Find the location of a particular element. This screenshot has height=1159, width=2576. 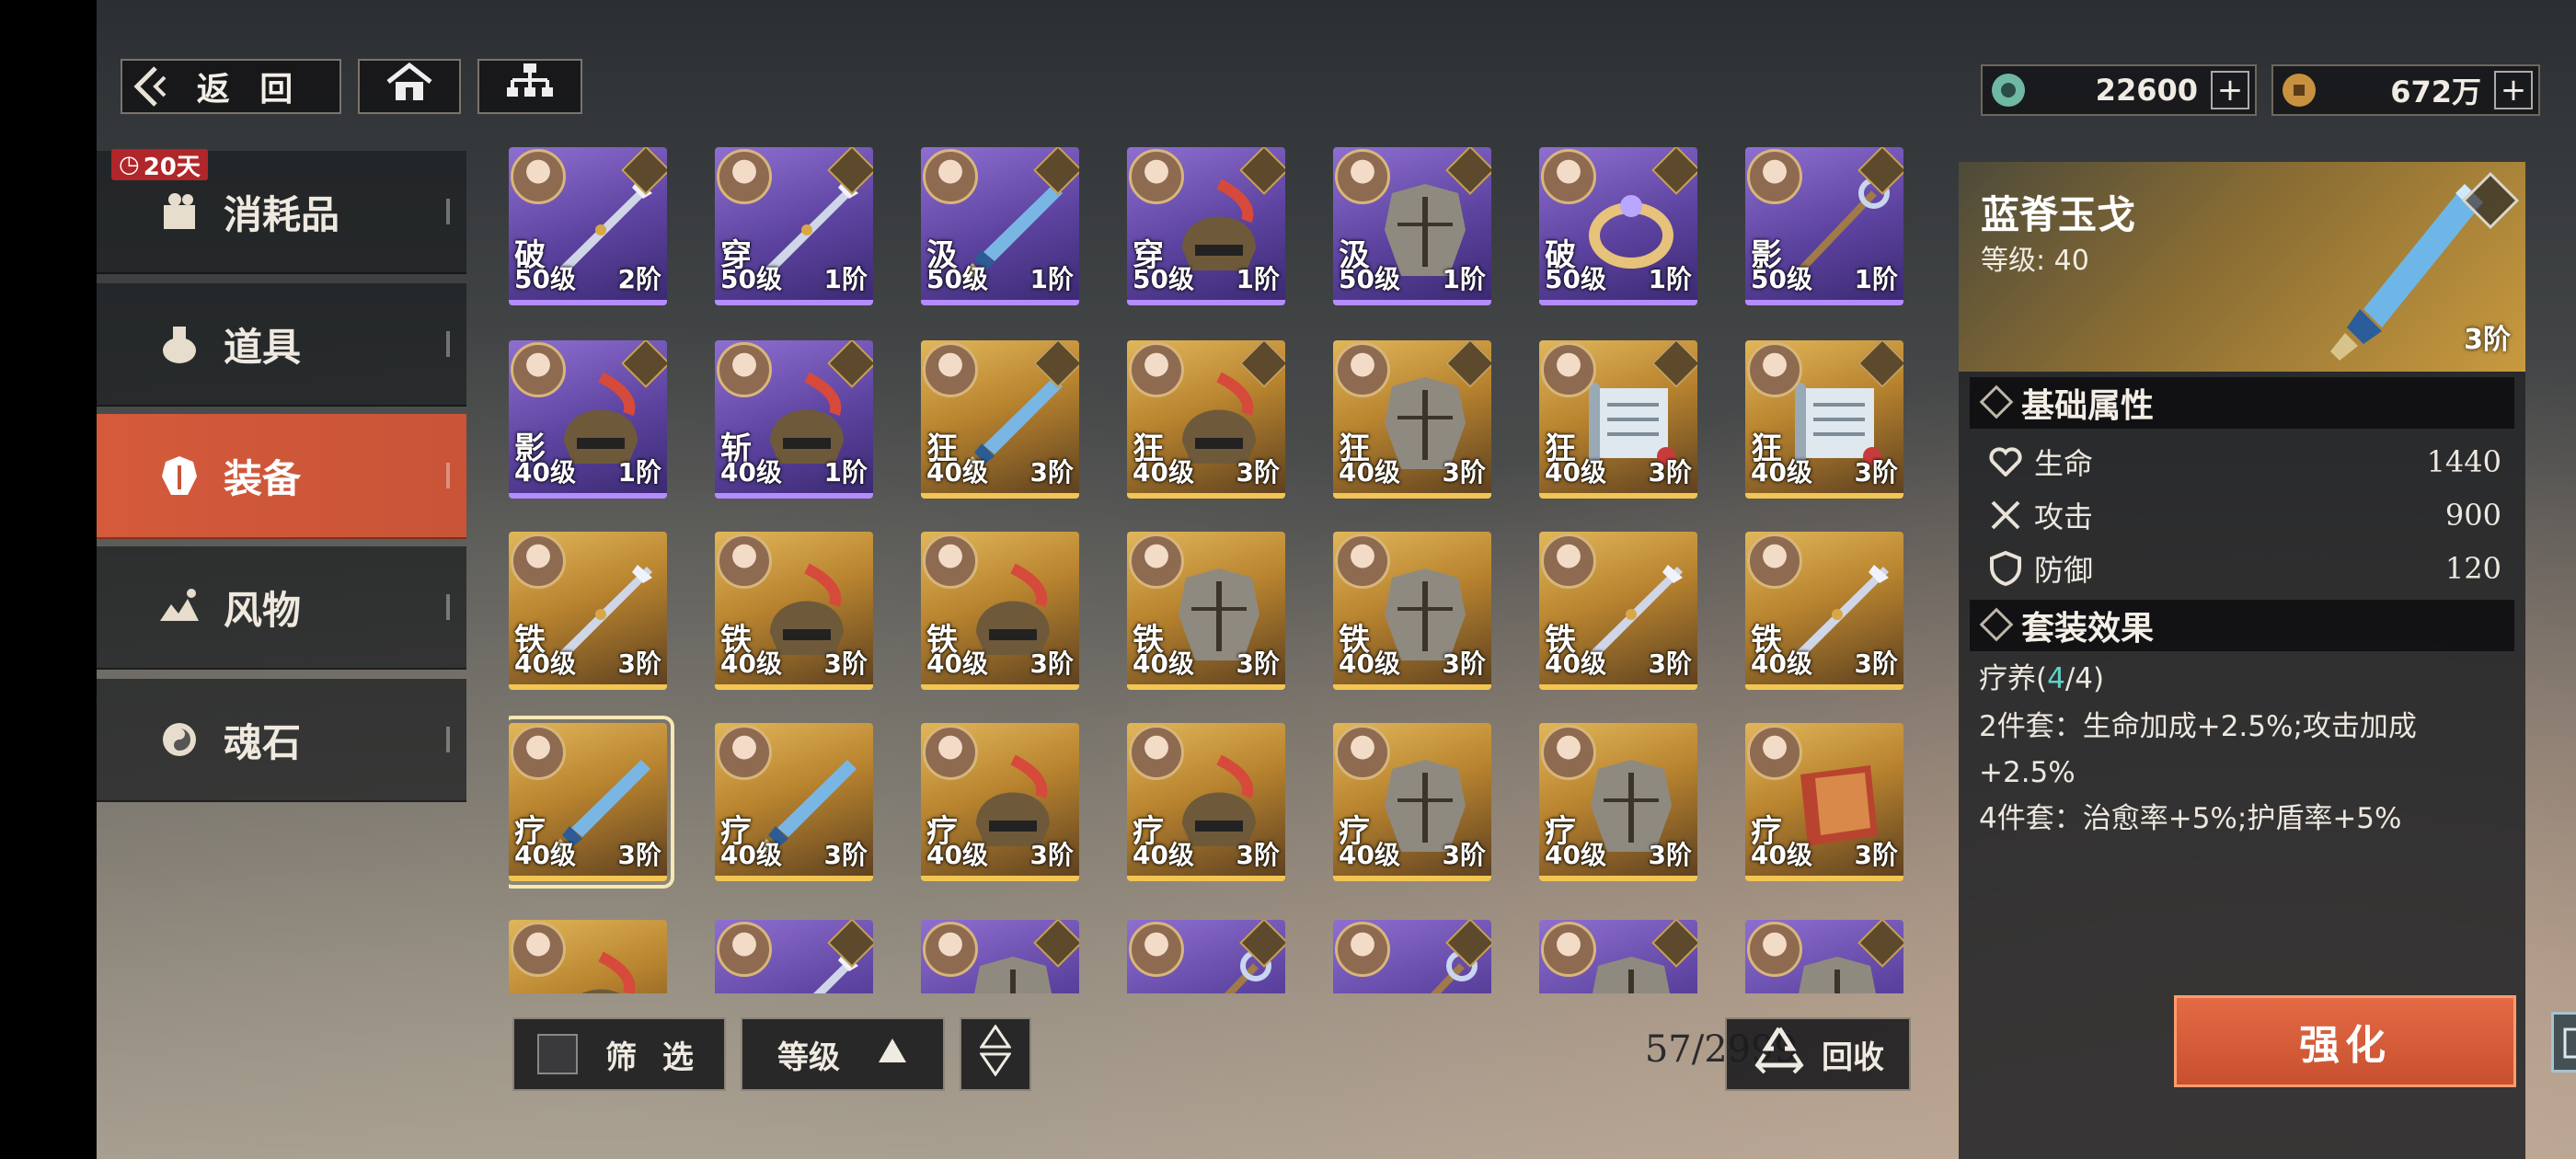

hierarchy-button is located at coordinates (529, 86).